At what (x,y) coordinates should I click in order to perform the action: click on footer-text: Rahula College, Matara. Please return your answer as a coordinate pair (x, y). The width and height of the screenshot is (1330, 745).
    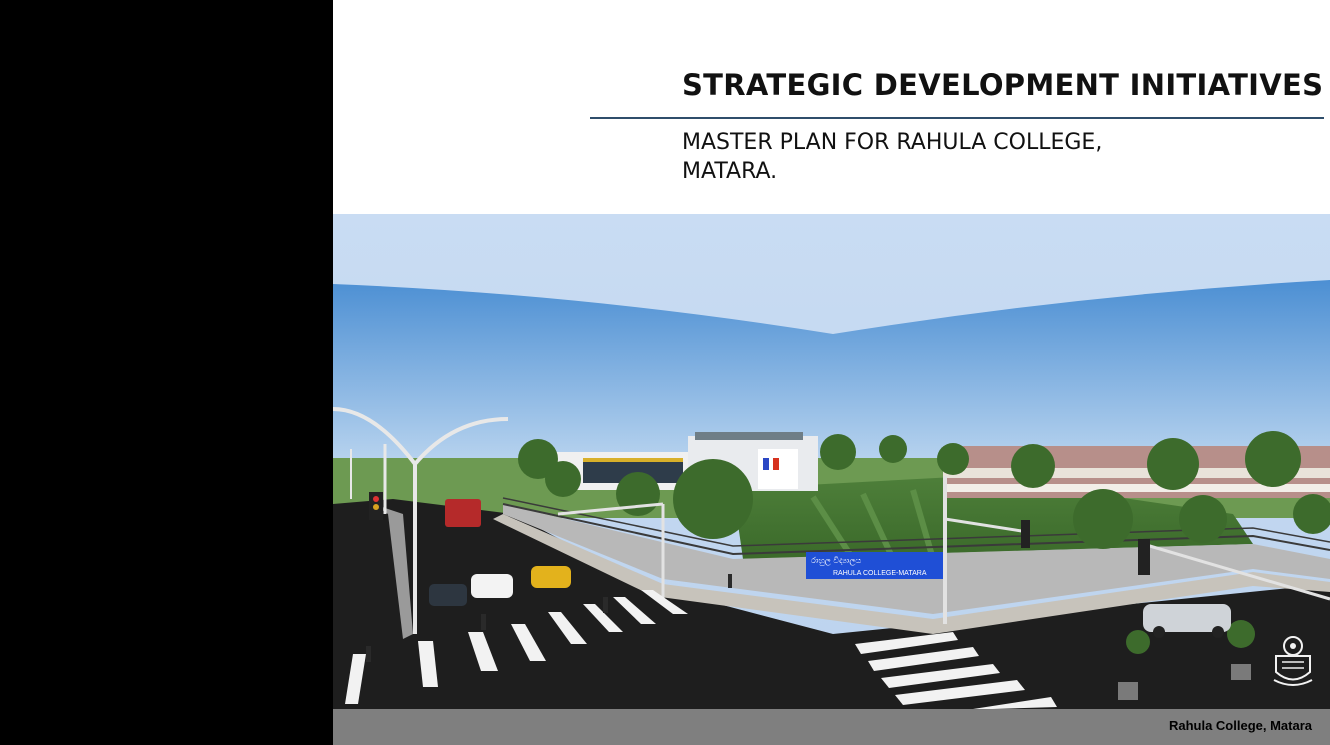
    Looking at the image, I should click on (1240, 725).